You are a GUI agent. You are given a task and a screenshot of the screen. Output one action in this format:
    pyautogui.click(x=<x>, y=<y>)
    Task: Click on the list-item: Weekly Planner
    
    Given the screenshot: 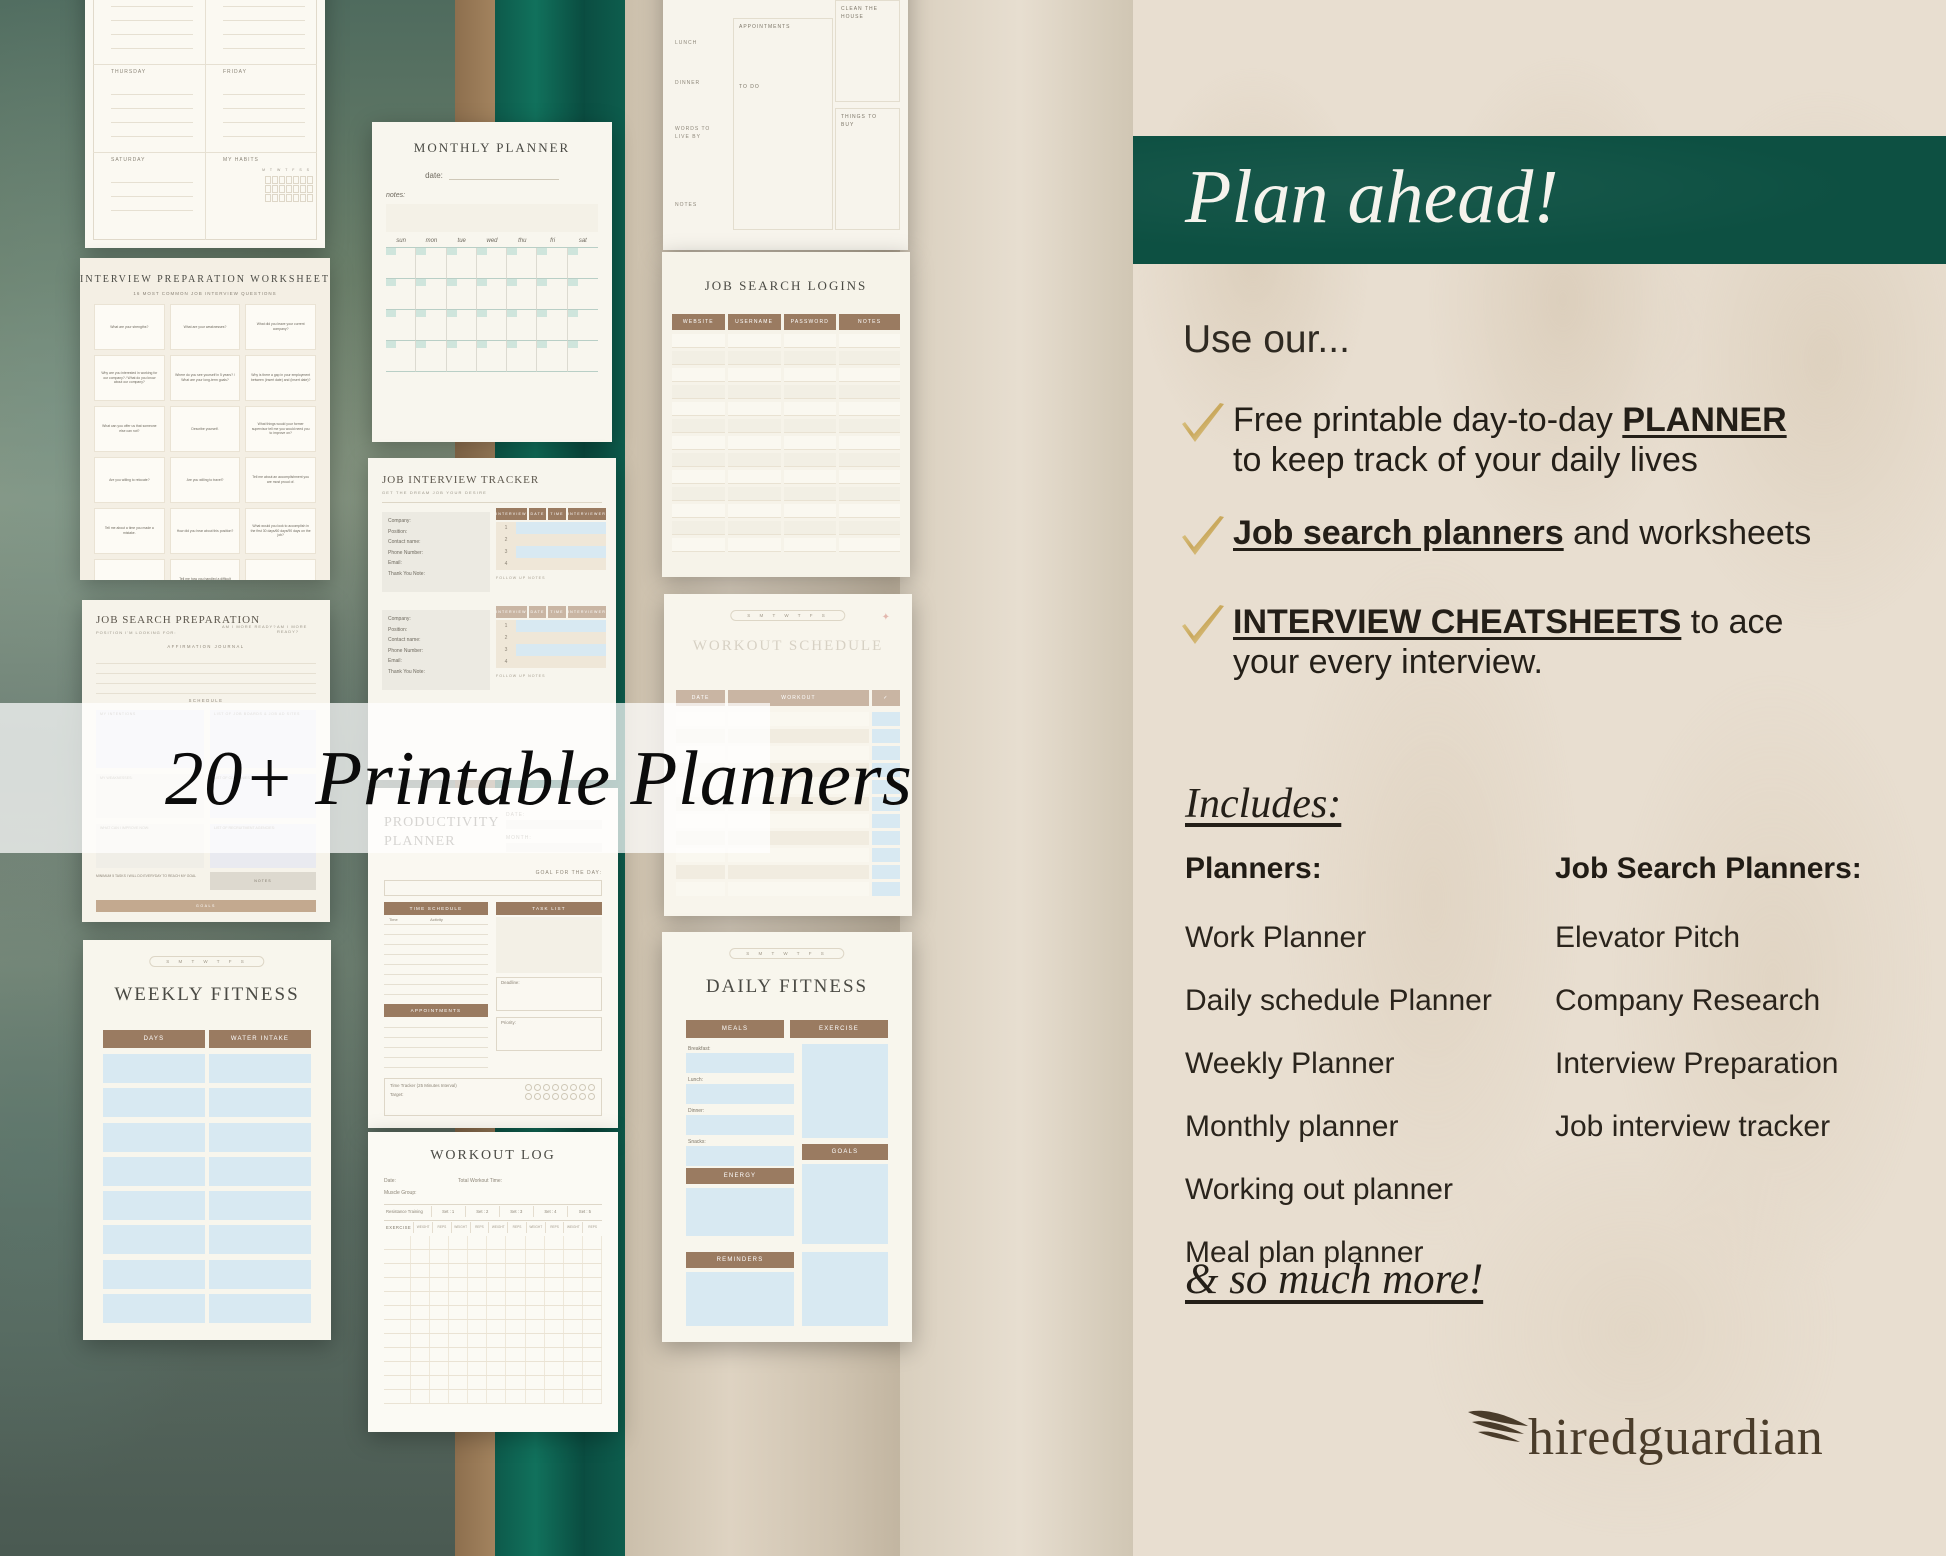 What is the action you would take?
    pyautogui.click(x=1290, y=1063)
    